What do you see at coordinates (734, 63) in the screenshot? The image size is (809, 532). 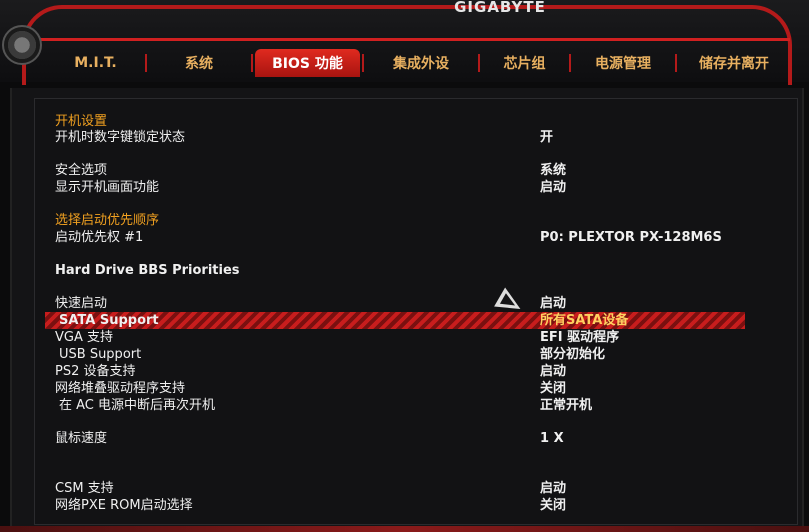 I see `tab-save-exit: 储存并离开` at bounding box center [734, 63].